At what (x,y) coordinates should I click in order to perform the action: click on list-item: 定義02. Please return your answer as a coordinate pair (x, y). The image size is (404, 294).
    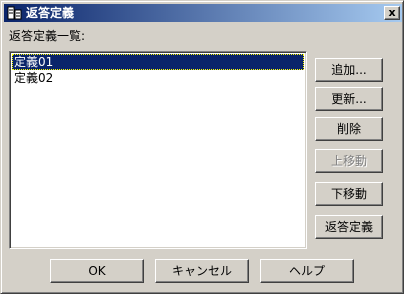
    Looking at the image, I should click on (158, 78).